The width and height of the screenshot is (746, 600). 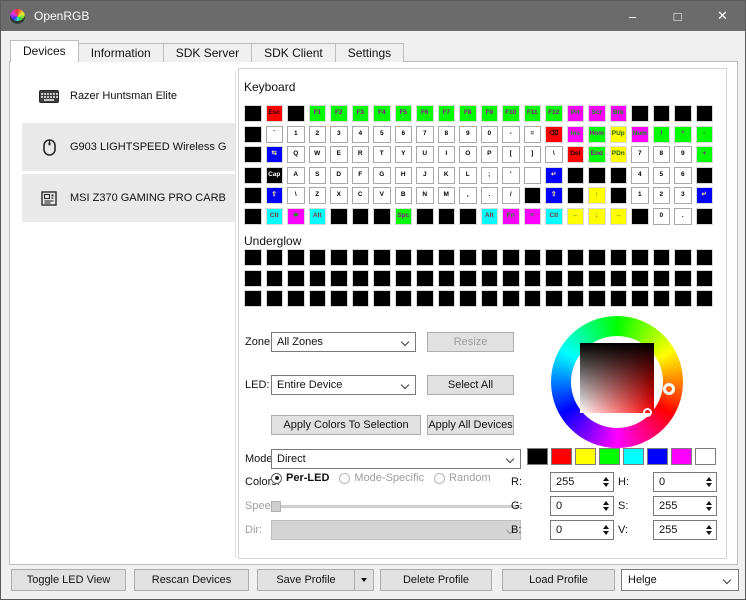 I want to click on led-key-↓: ↓, so click(x=597, y=216).